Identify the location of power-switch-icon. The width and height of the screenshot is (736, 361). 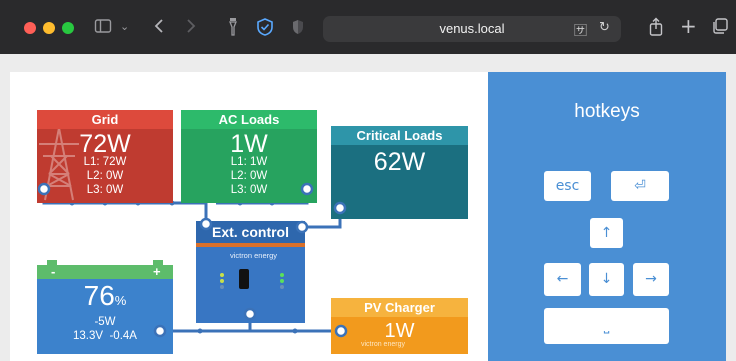
(244, 279).